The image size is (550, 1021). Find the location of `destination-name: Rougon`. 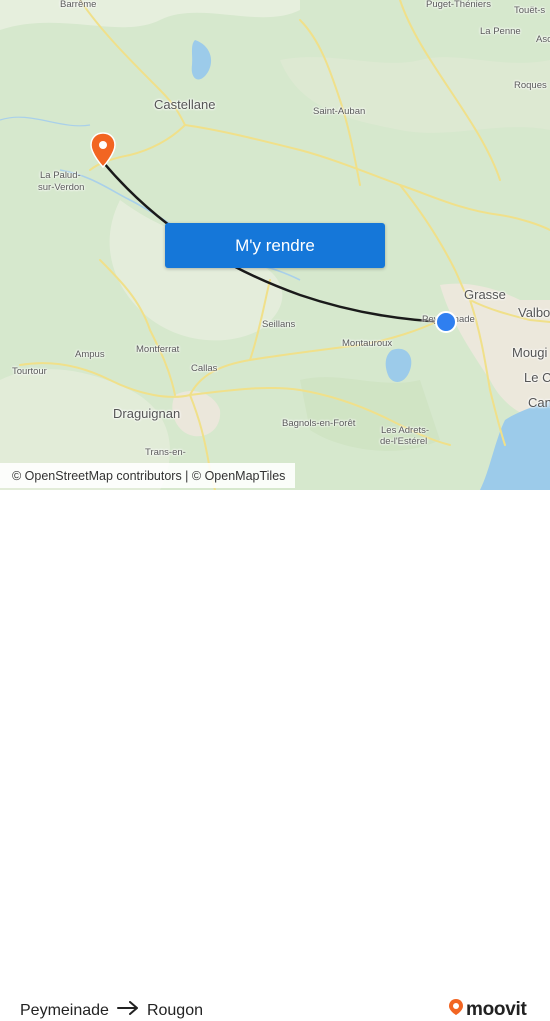

destination-name: Rougon is located at coordinates (174, 1010).